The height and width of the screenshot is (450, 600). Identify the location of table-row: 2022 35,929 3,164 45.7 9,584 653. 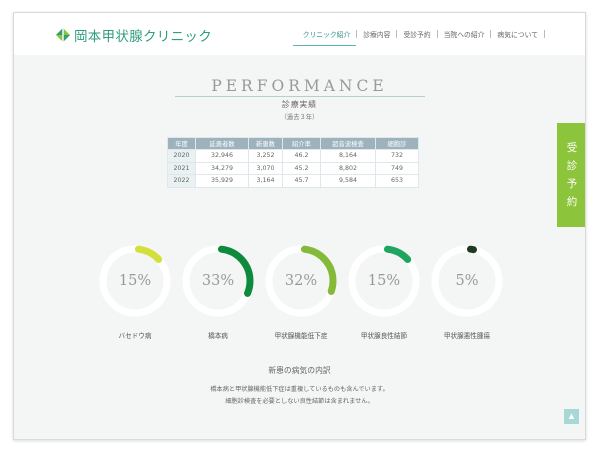
(293, 181).